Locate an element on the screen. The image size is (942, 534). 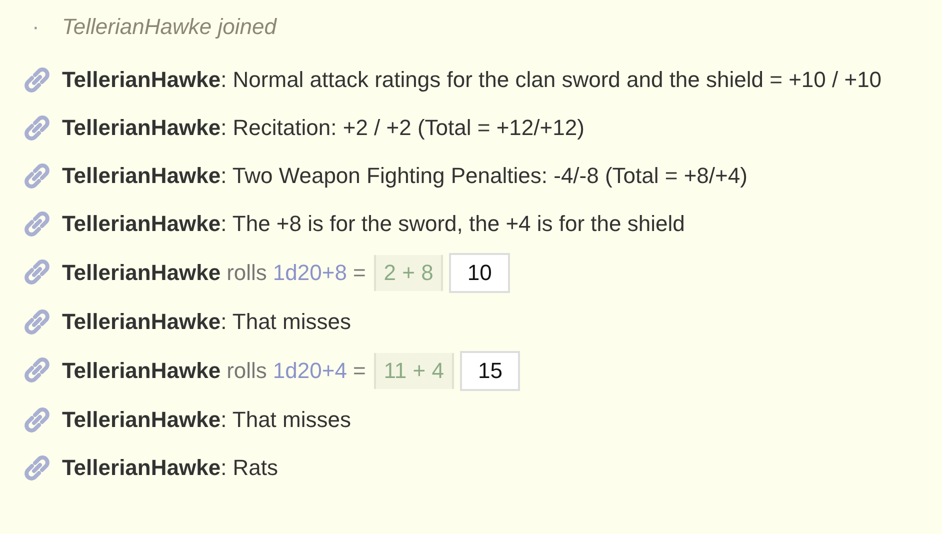
chat-message: TellerianHawke: Two Weapon Fighting Penalties: -4/-8 (Total = +8/+4) is located at coordinates (405, 176).